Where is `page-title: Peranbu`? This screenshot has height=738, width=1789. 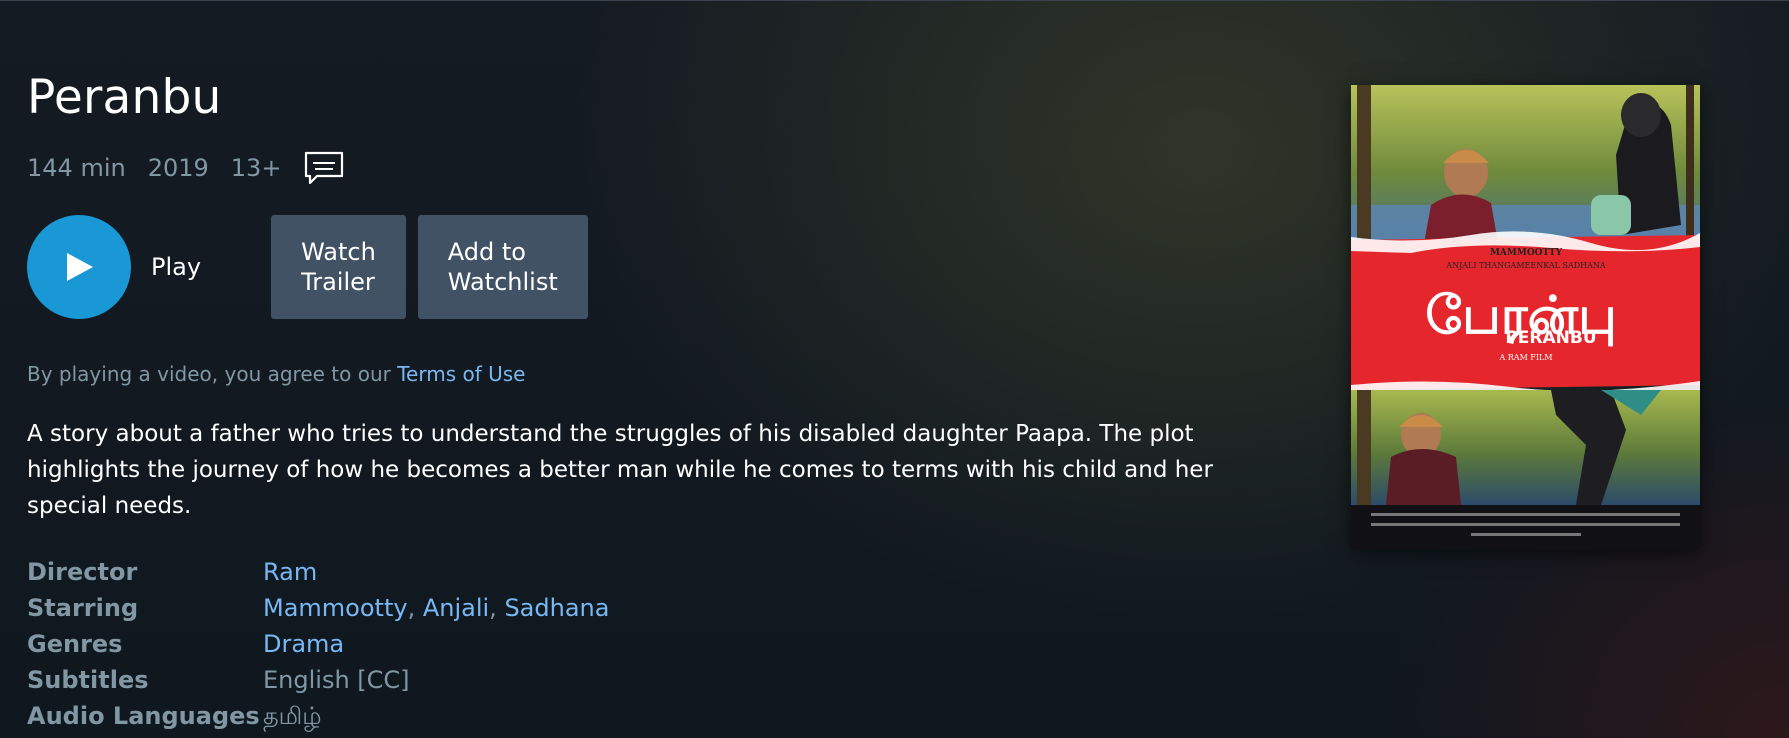 page-title: Peranbu is located at coordinates (124, 97).